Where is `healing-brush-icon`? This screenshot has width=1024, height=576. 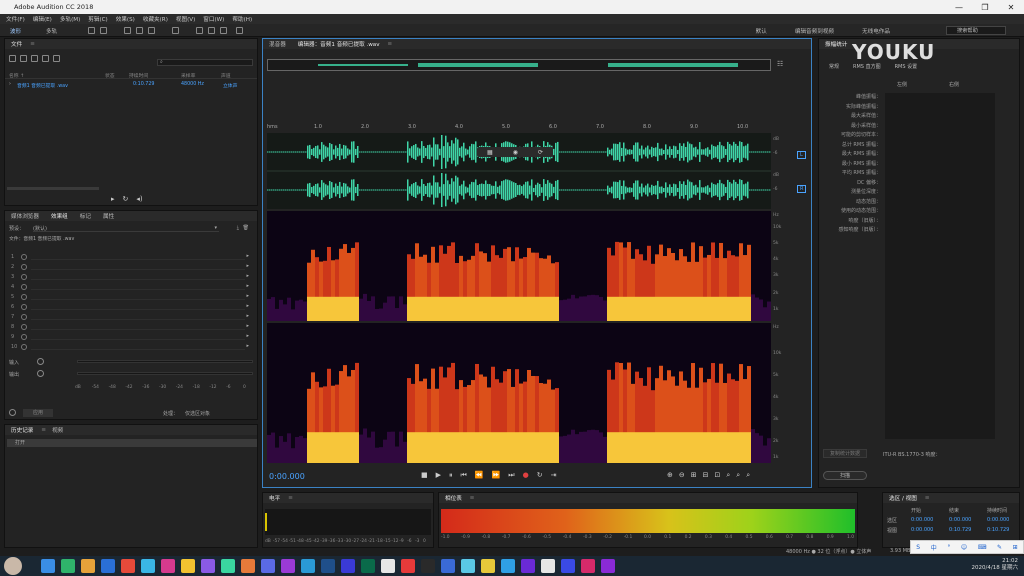 healing-brush-icon is located at coordinates (239, 30).